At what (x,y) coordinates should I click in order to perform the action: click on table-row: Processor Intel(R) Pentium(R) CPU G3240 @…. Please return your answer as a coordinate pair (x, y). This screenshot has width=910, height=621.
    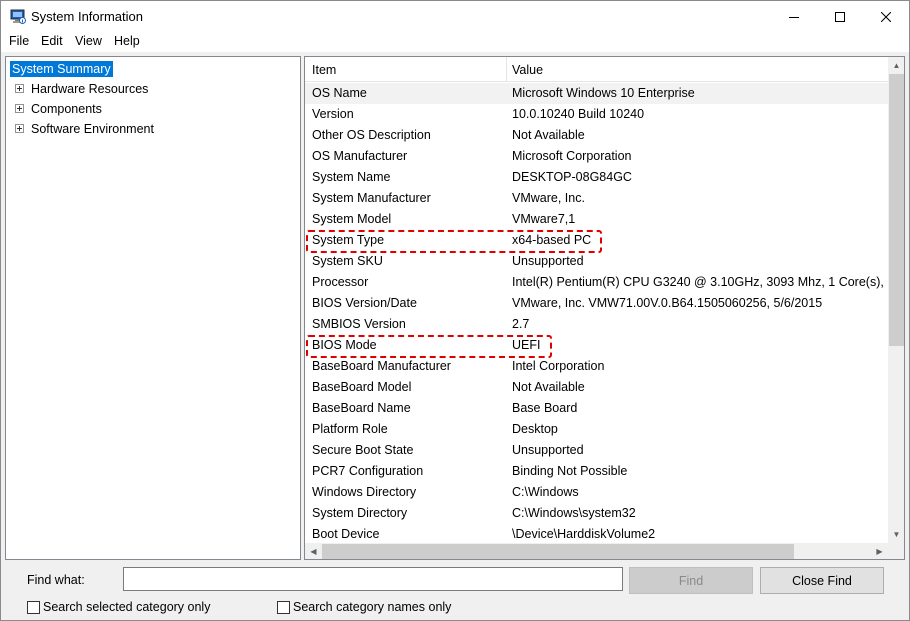
    Looking at the image, I should click on (596, 282).